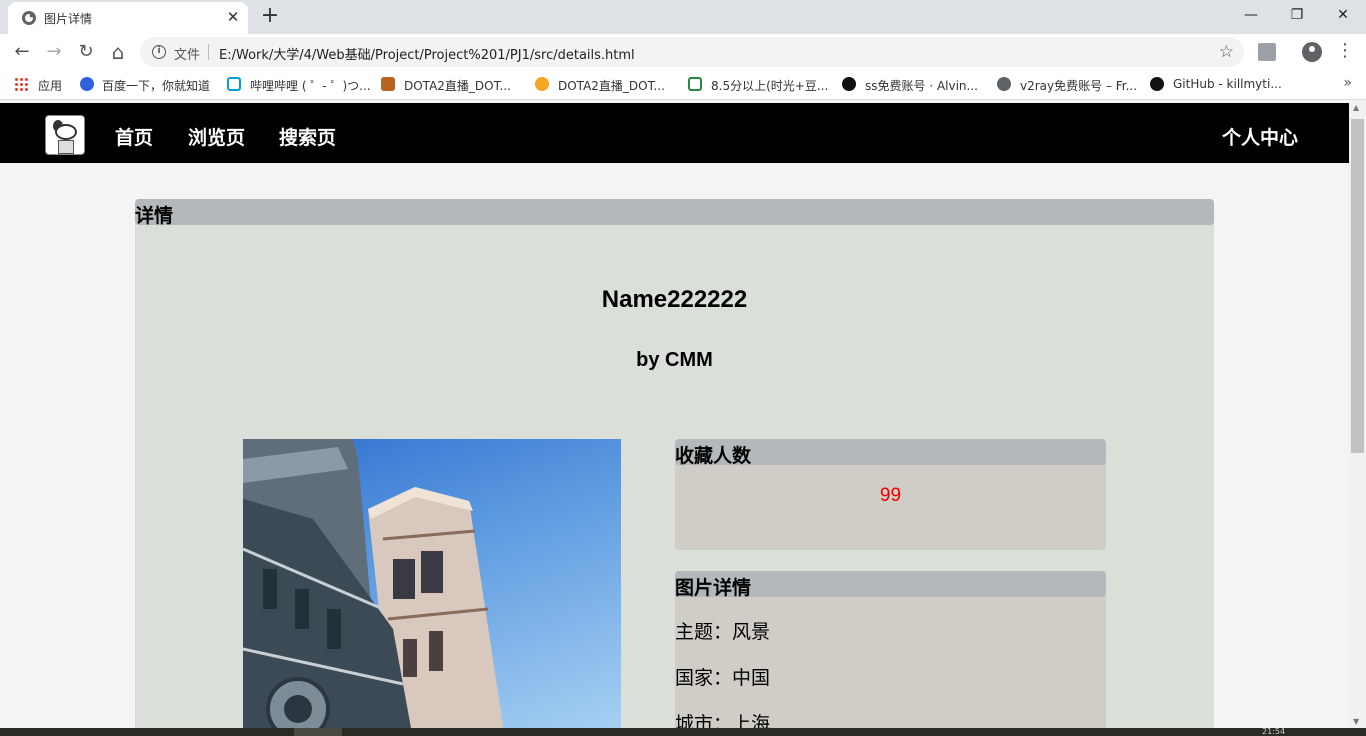  I want to click on tab-title: 图片详情, so click(68, 19).